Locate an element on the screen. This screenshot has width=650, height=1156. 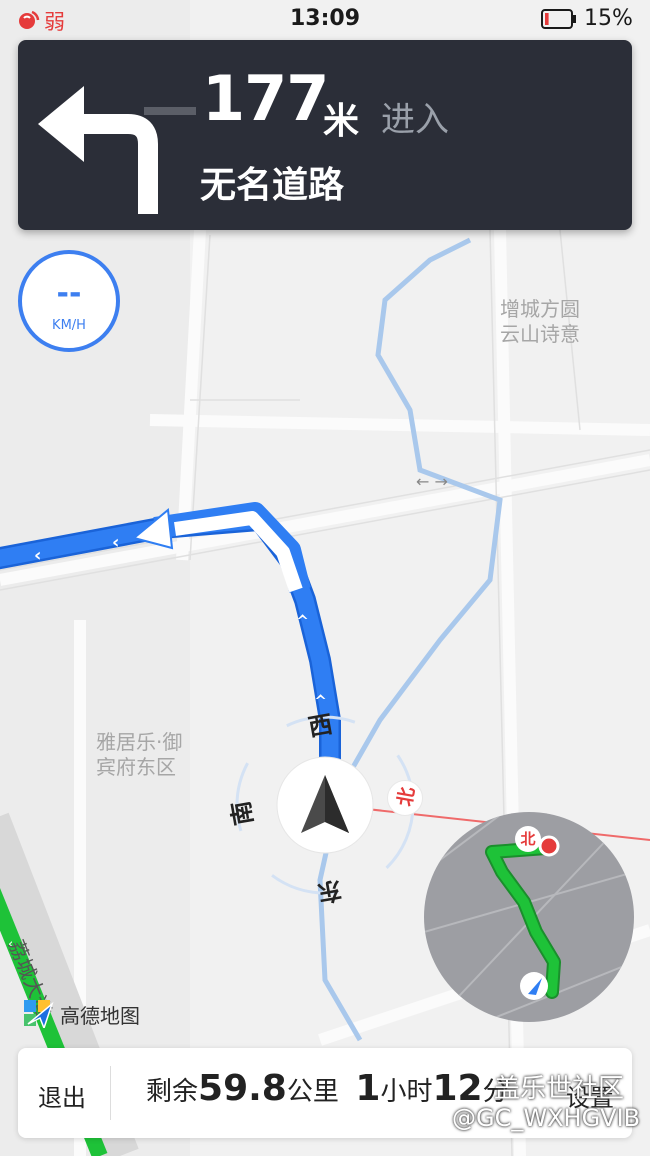
compass-north-badge: 北 is located at coordinates (405, 798).